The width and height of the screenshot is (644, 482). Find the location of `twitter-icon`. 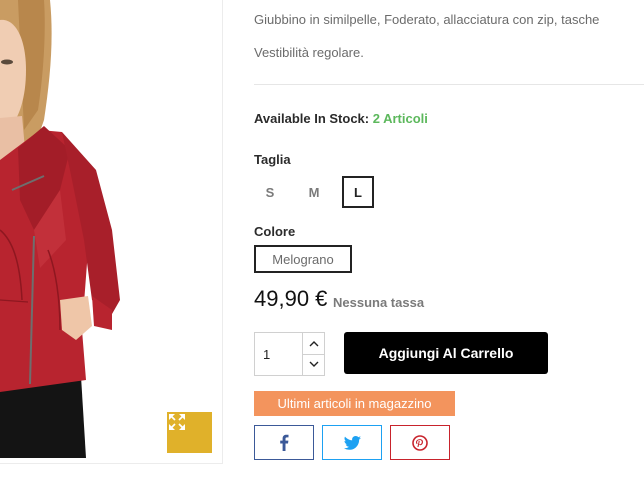

twitter-icon is located at coordinates (352, 442).